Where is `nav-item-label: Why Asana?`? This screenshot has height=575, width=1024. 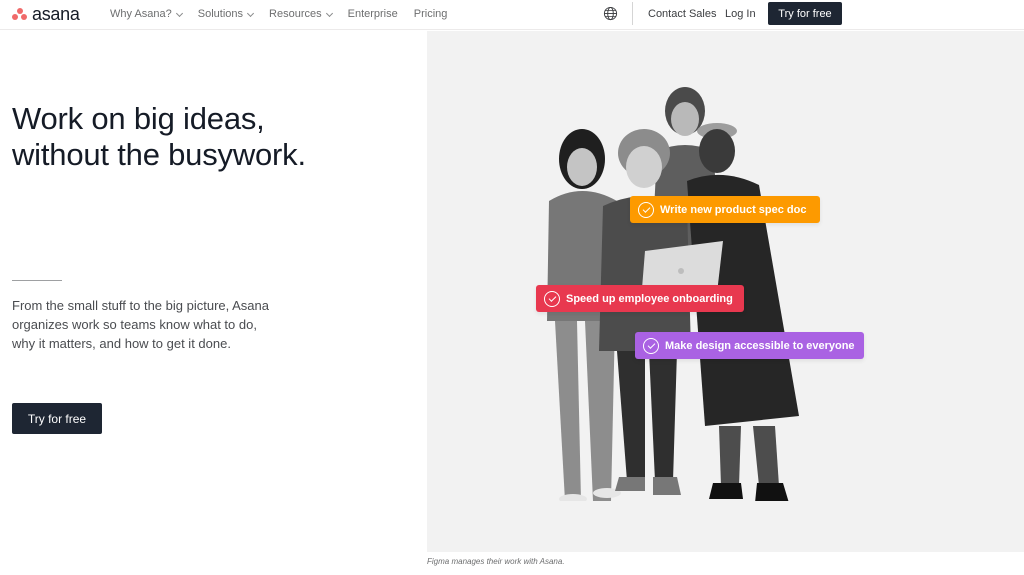 nav-item-label: Why Asana? is located at coordinates (141, 14).